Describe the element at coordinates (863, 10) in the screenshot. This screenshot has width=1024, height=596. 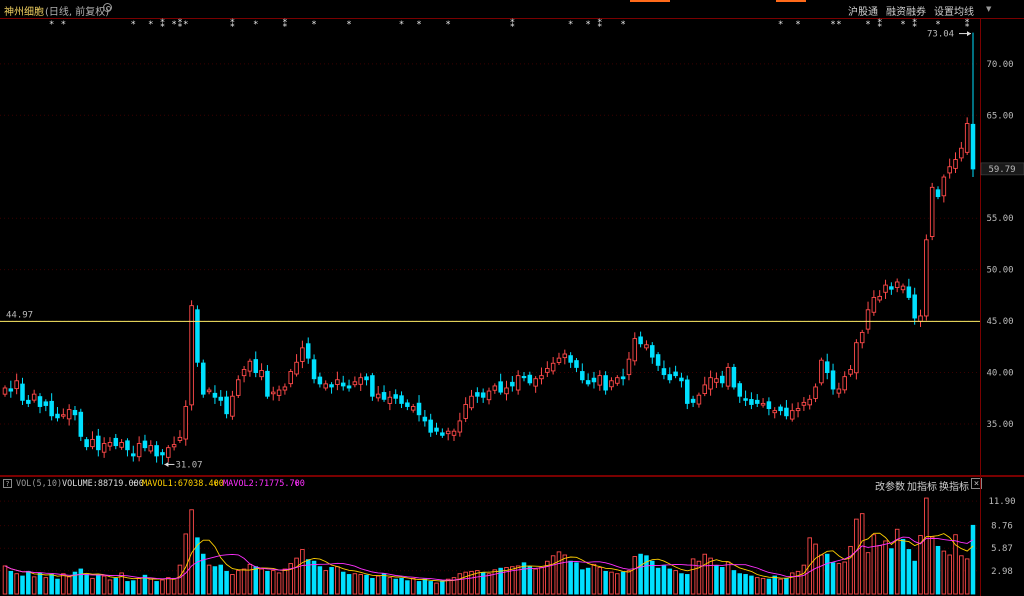
I see `hk-connect-button: 沪股通` at that location.